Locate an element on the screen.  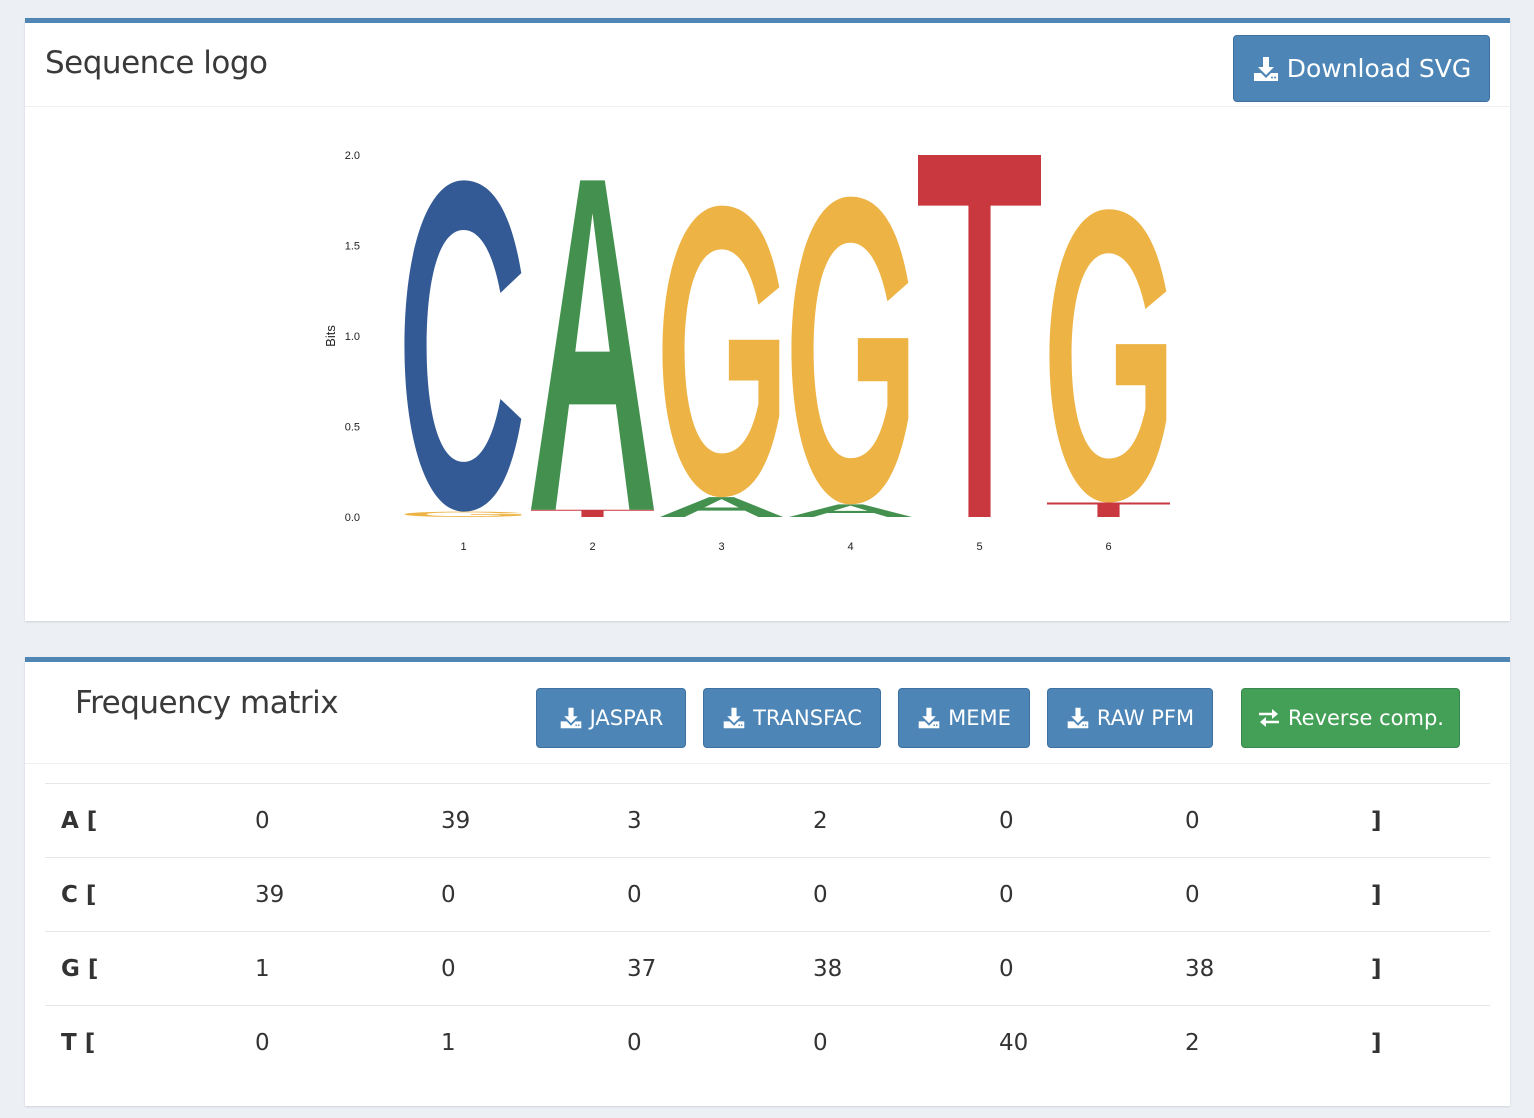
matrix-row: A [0 39 3 2 0 0] is located at coordinates (767, 820).